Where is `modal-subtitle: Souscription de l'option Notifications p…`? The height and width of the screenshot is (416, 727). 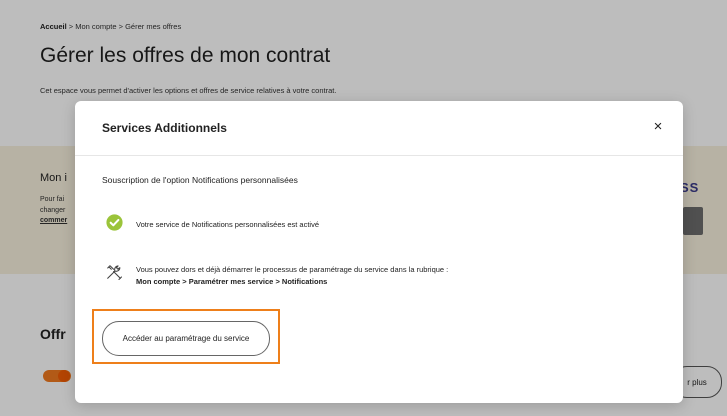
modal-subtitle: Souscription de l'option Notifications p… is located at coordinates (200, 180).